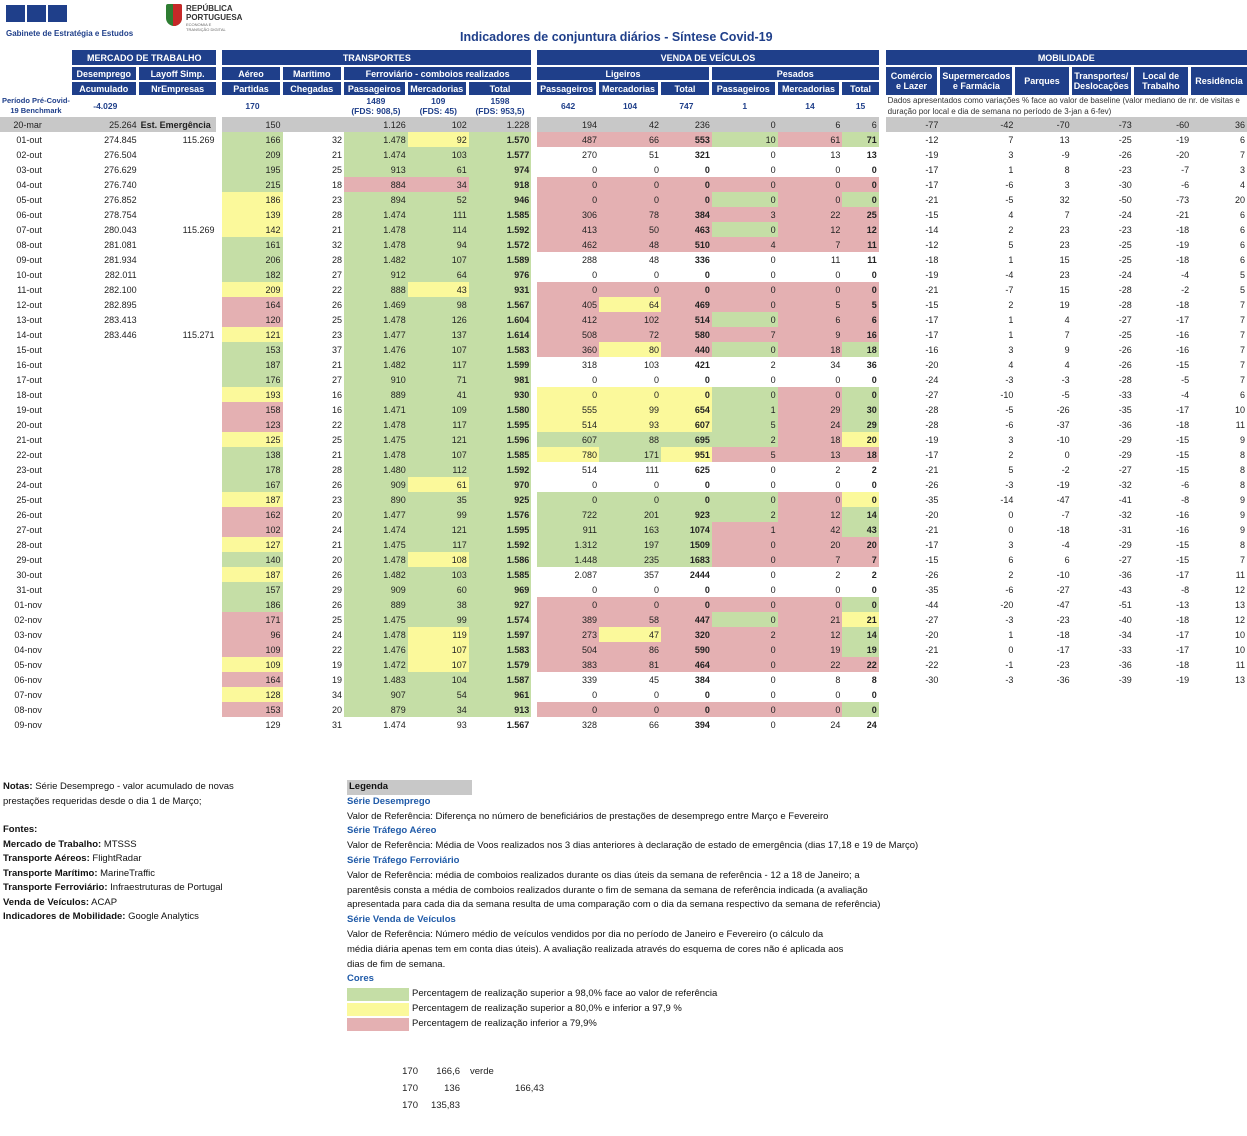 The height and width of the screenshot is (1136, 1247). I want to click on cell: 9, so click(1067, 349).